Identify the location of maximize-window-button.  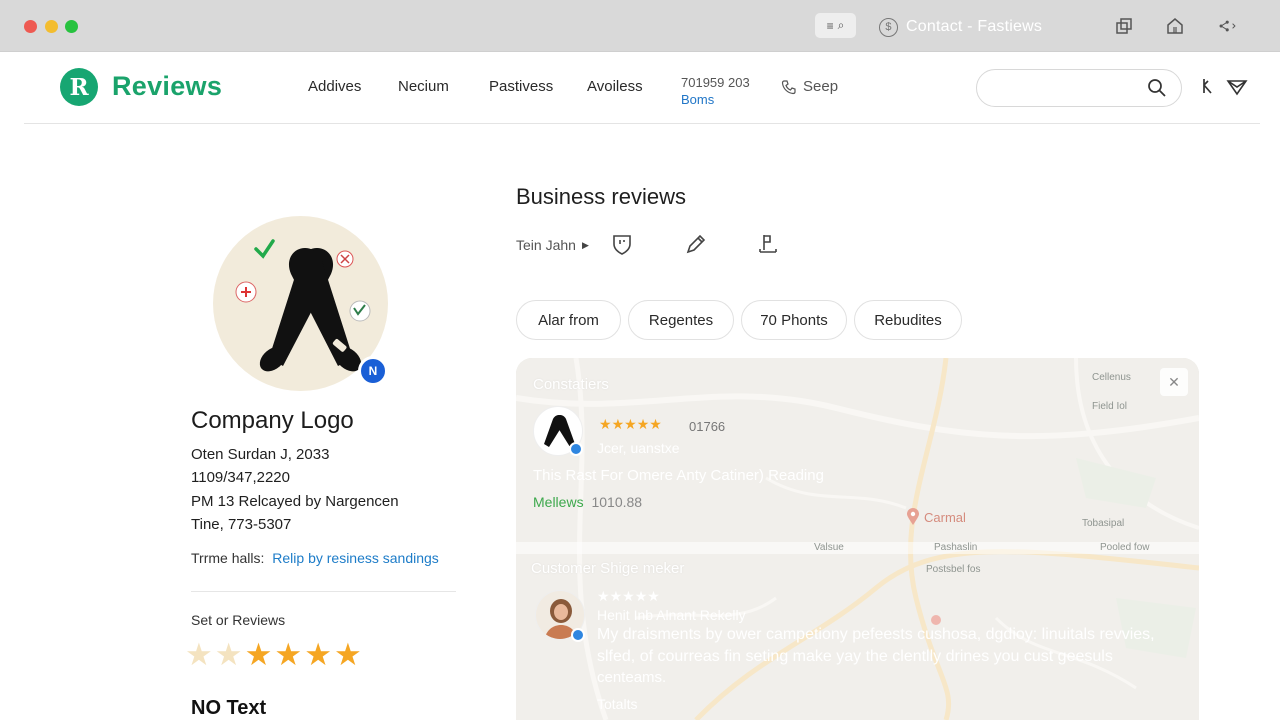
(71, 26).